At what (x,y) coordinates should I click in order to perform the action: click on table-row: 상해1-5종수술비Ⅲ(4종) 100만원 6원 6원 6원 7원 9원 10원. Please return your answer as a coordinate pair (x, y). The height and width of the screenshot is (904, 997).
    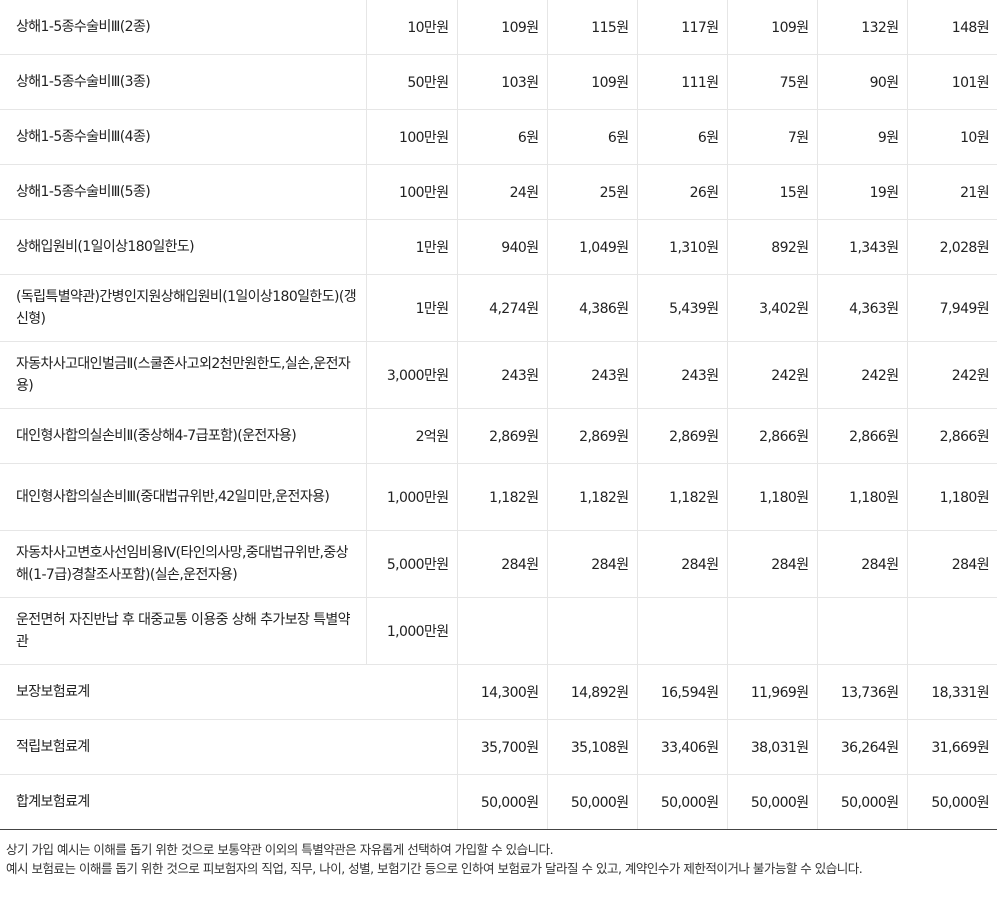
    Looking at the image, I should click on (498, 137).